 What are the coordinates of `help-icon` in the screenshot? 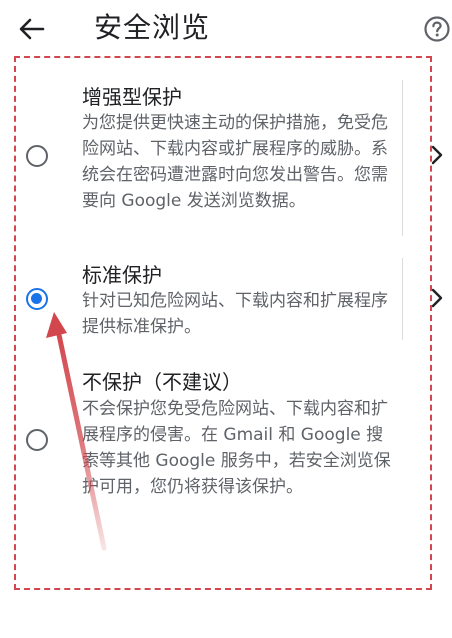 It's located at (437, 29).